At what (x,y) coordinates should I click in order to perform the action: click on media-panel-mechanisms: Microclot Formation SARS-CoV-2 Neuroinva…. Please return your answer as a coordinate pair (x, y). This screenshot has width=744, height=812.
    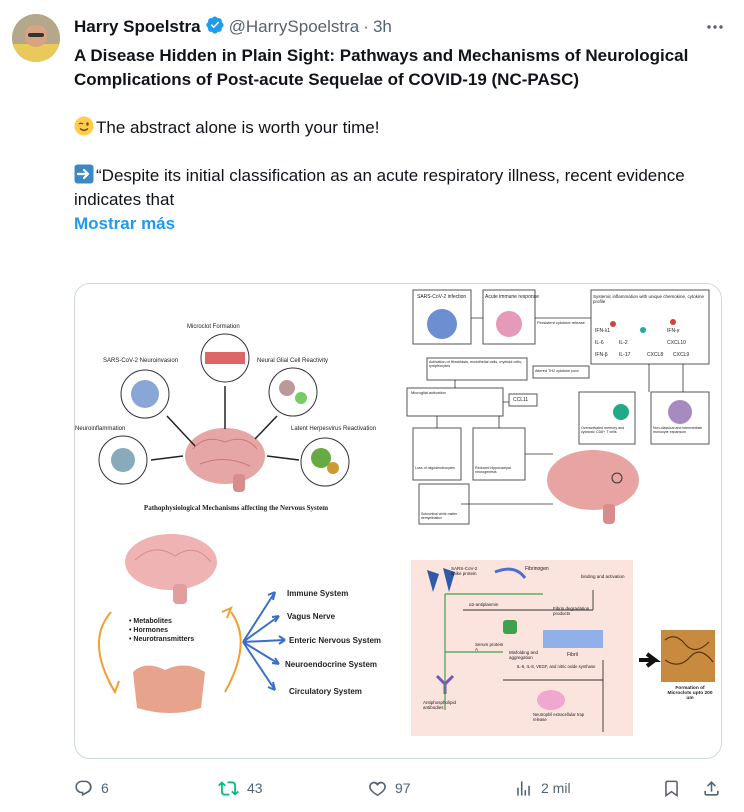
    Looking at the image, I should click on (237, 406).